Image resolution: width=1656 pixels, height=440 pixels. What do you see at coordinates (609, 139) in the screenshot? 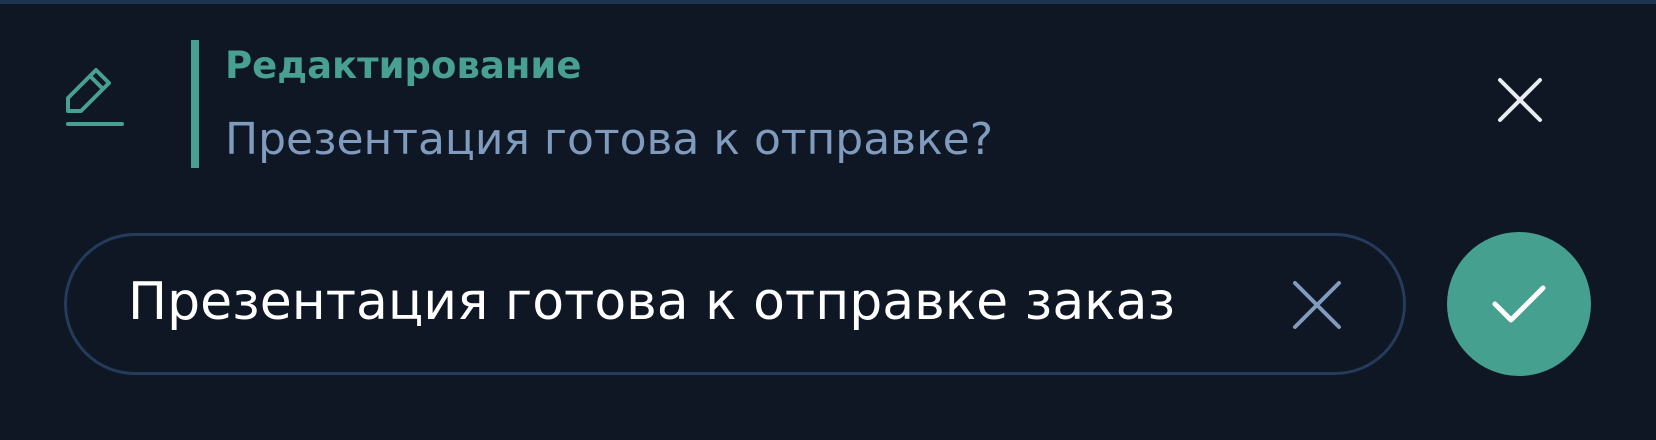
I see `original-message-preview: Презентация готова к отправке?` at bounding box center [609, 139].